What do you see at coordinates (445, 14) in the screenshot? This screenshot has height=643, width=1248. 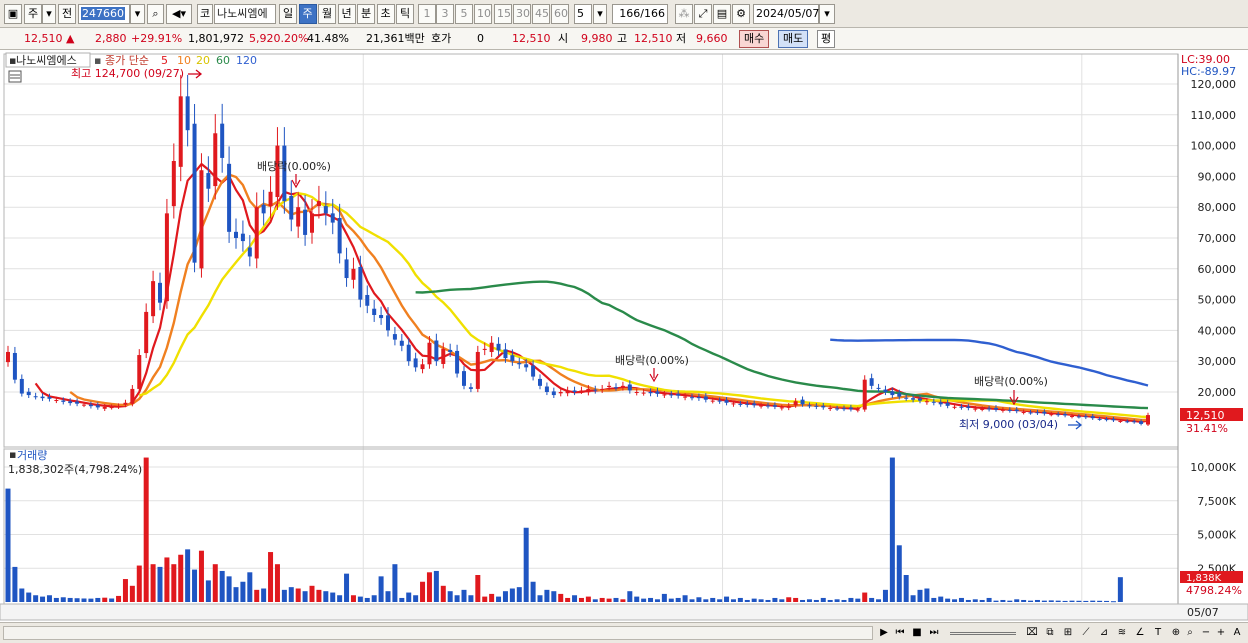 I see `interval-tab-1: 3` at bounding box center [445, 14].